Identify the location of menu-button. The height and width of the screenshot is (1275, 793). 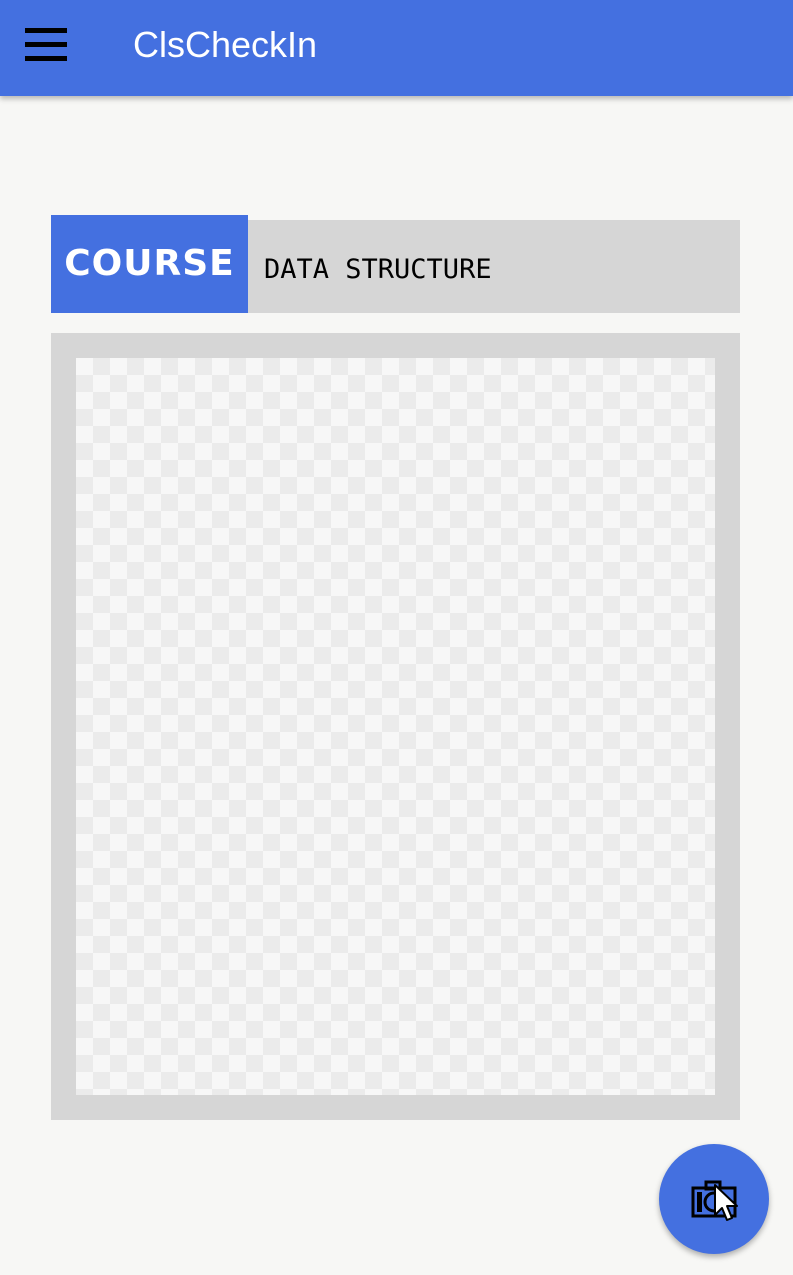
(46, 46).